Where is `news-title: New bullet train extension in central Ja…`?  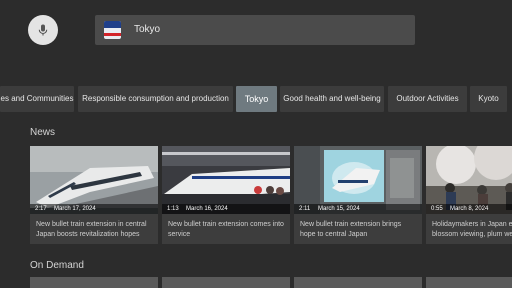 news-title: New bullet train extension in central Ja… is located at coordinates (91, 229).